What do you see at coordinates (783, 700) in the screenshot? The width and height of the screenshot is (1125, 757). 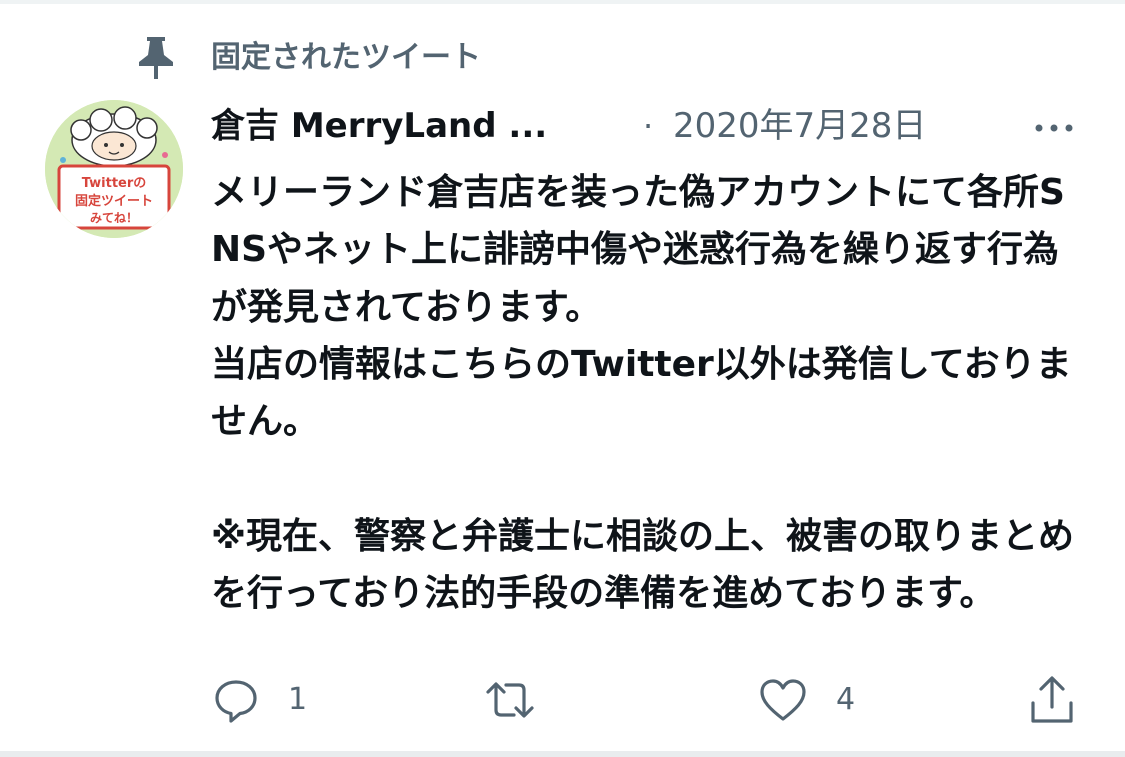 I see `heart-icon` at bounding box center [783, 700].